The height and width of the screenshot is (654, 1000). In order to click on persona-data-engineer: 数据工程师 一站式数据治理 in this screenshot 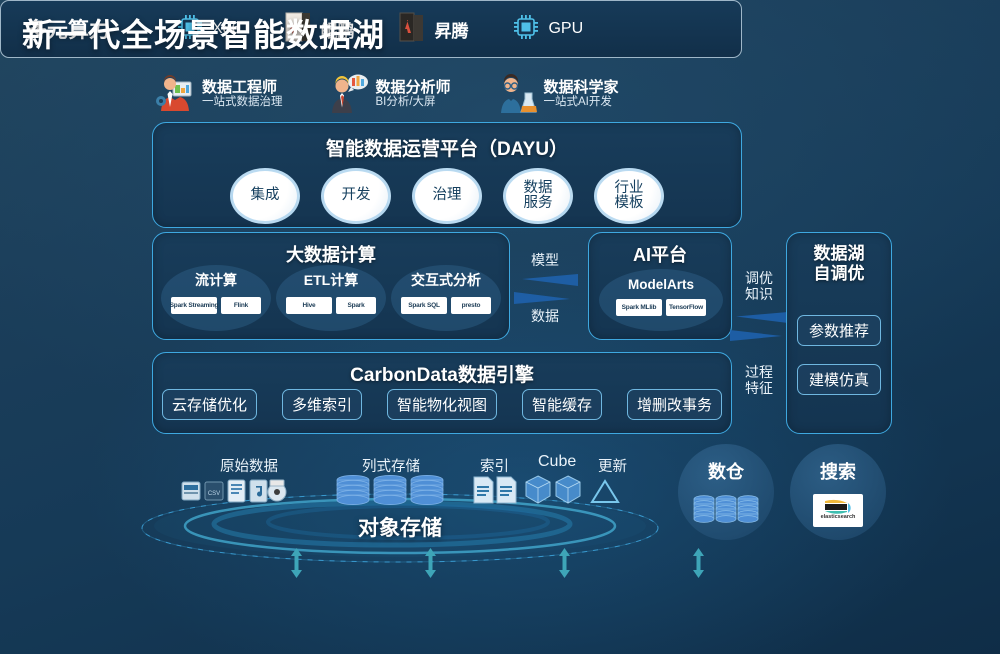, I will do `click(219, 94)`.